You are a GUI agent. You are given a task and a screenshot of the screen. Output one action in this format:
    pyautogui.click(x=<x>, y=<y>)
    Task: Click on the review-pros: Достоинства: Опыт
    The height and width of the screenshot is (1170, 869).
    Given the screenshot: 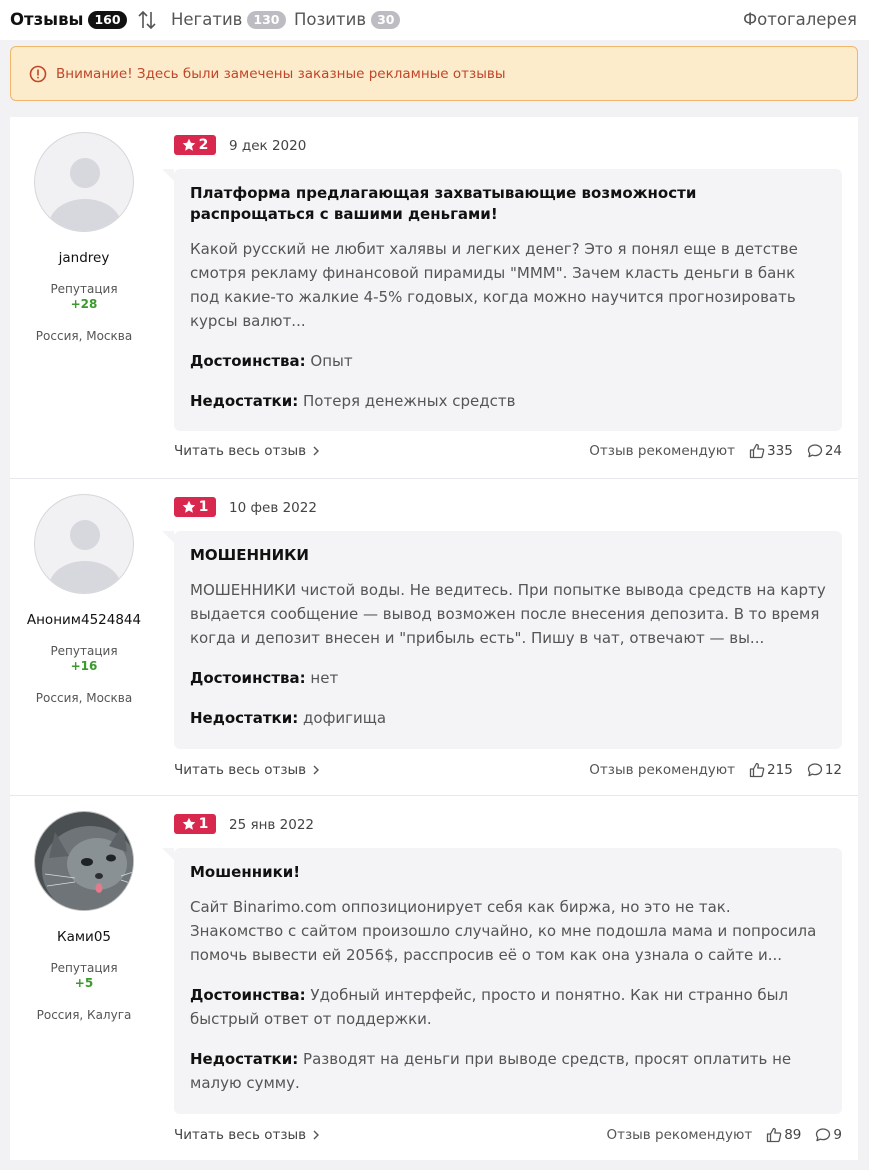 What is the action you would take?
    pyautogui.click(x=508, y=361)
    